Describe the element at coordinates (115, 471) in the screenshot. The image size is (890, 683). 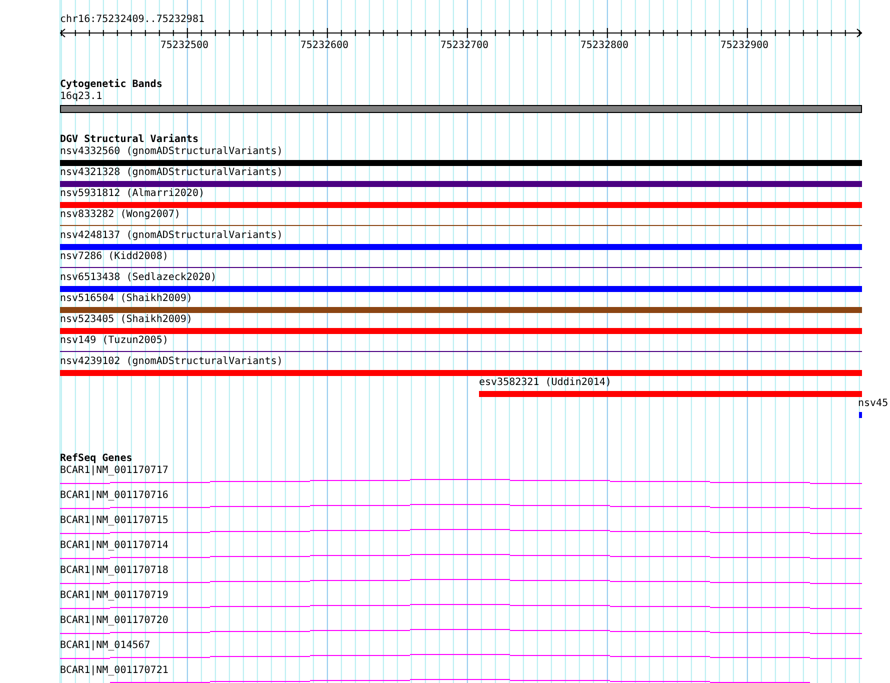
I see `transcript-label: BCAR1|NM_001170717` at that location.